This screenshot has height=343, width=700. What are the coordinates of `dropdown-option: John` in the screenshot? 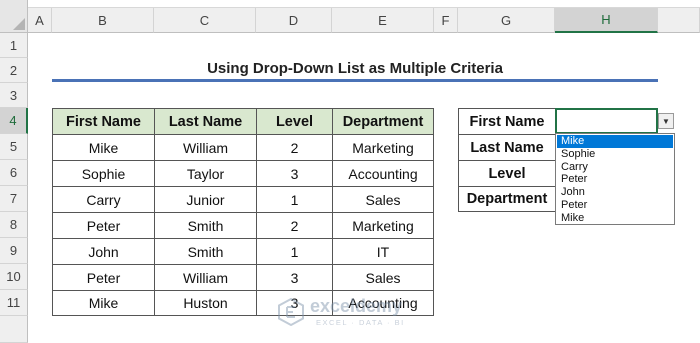 It's located at (615, 192).